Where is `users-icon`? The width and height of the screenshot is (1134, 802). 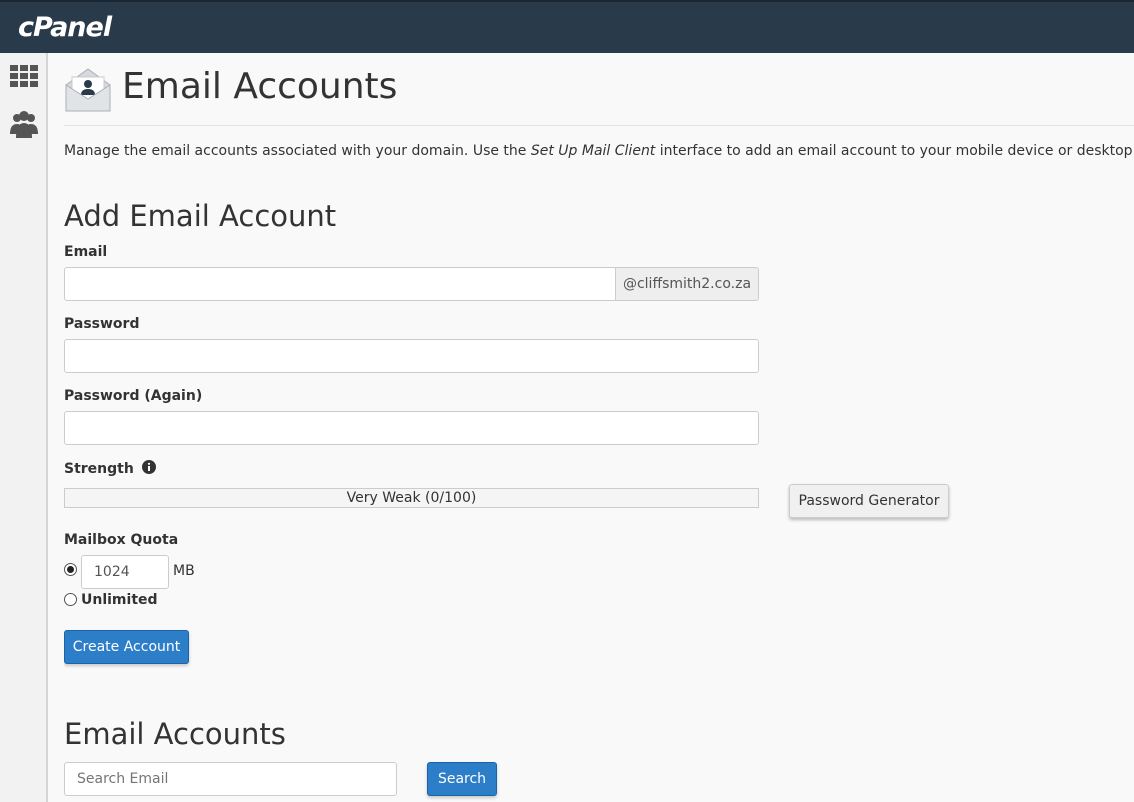 users-icon is located at coordinates (24, 124).